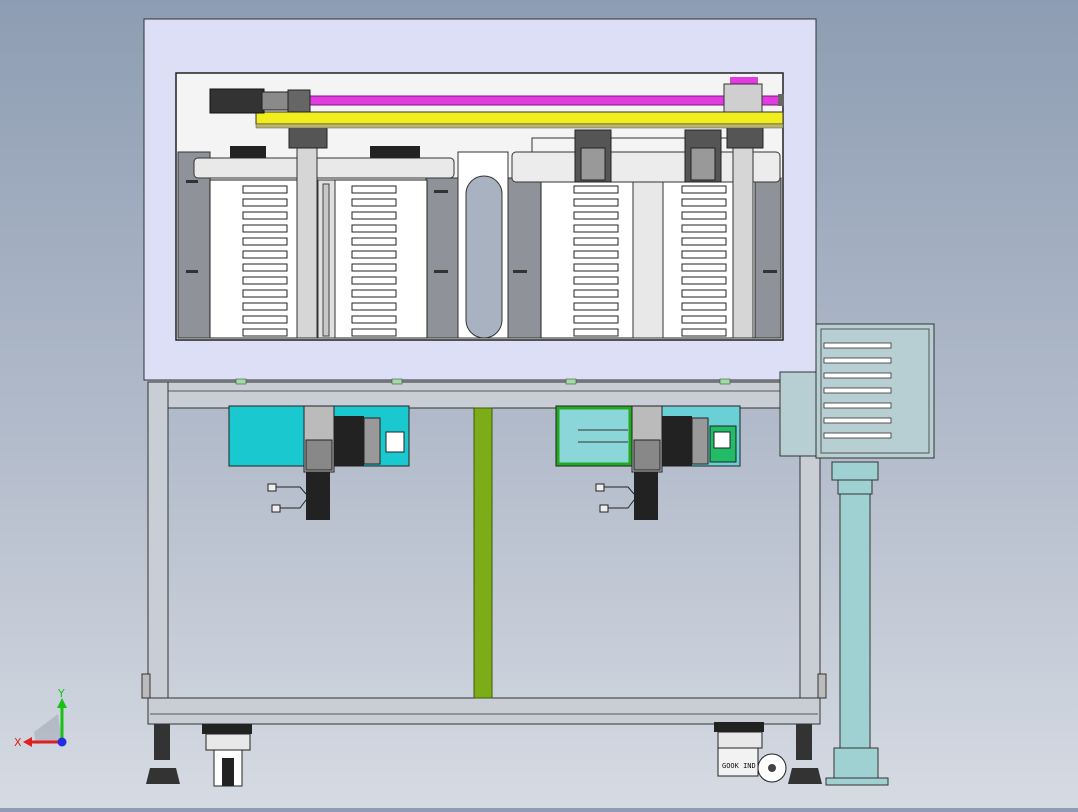  Describe the element at coordinates (648, 462) in the screenshot. I see `right-drive-unit` at that location.